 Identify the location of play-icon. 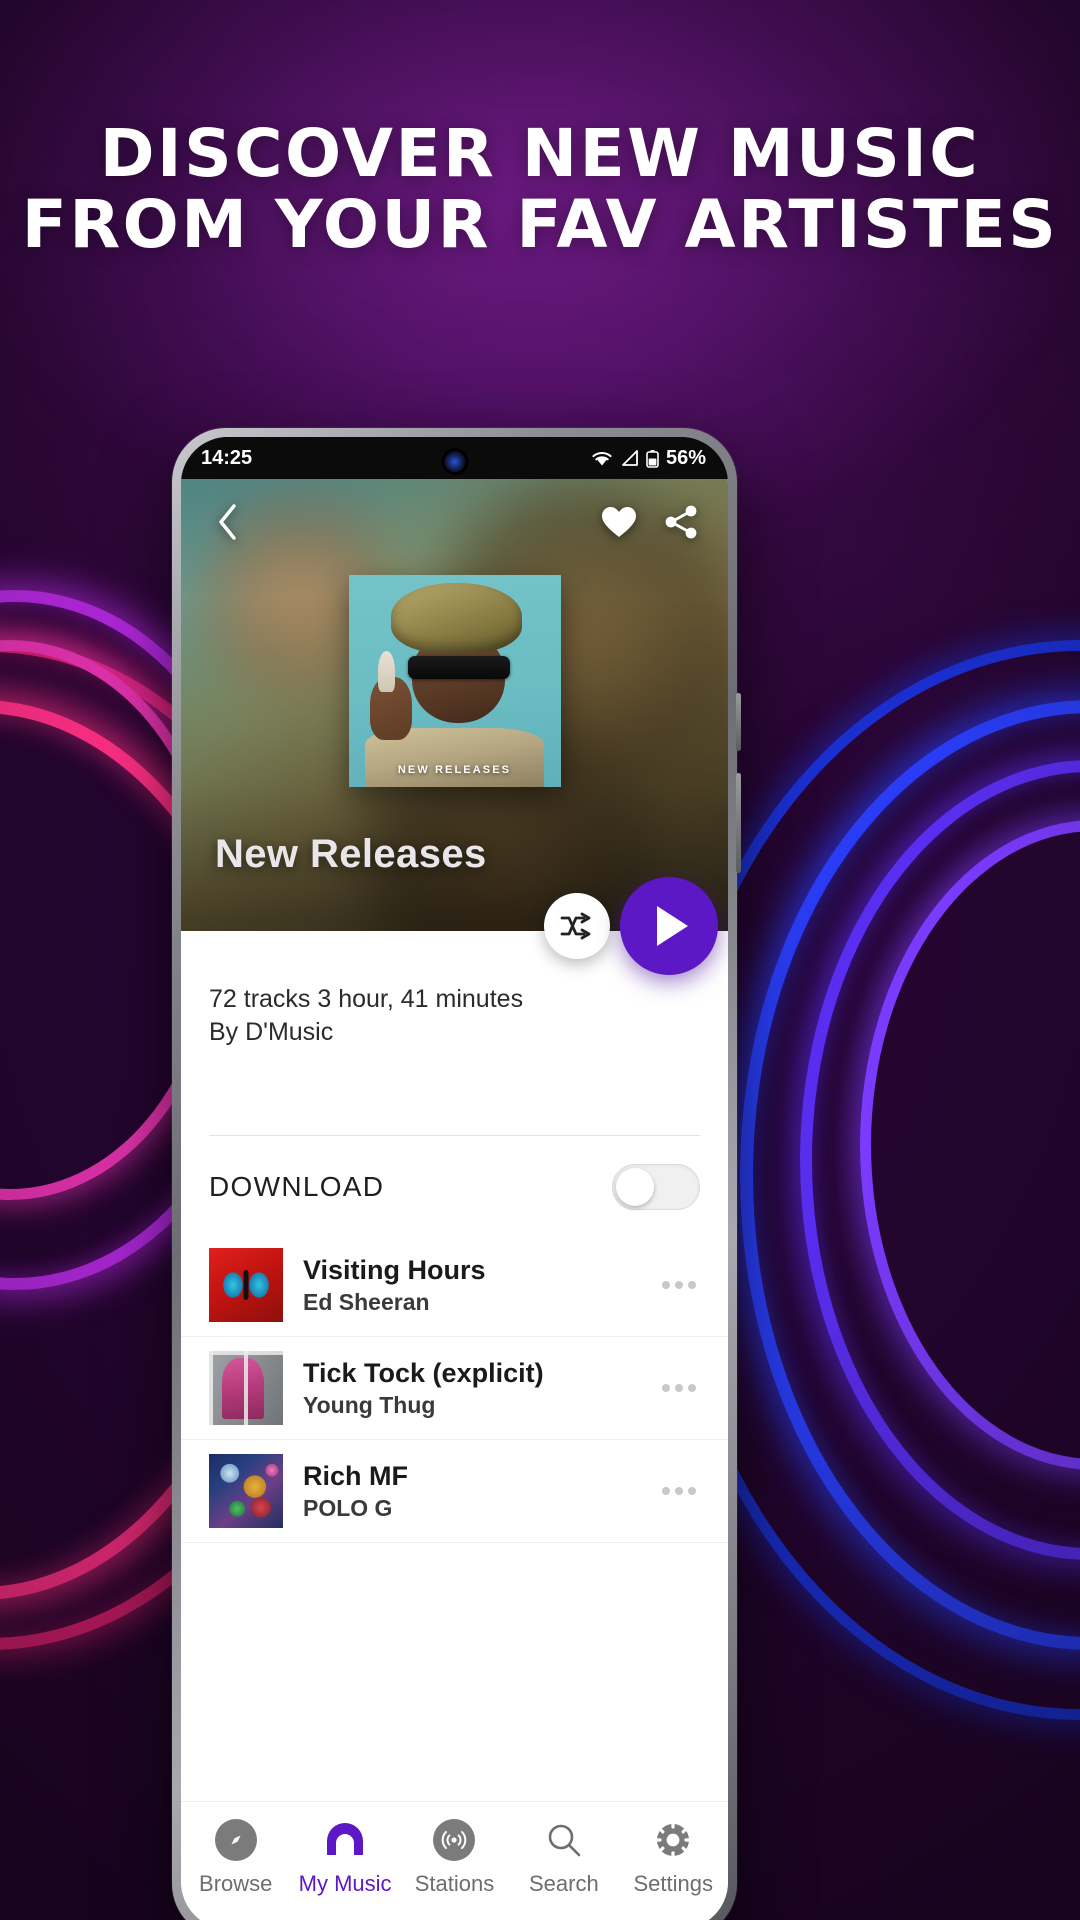
(672, 926).